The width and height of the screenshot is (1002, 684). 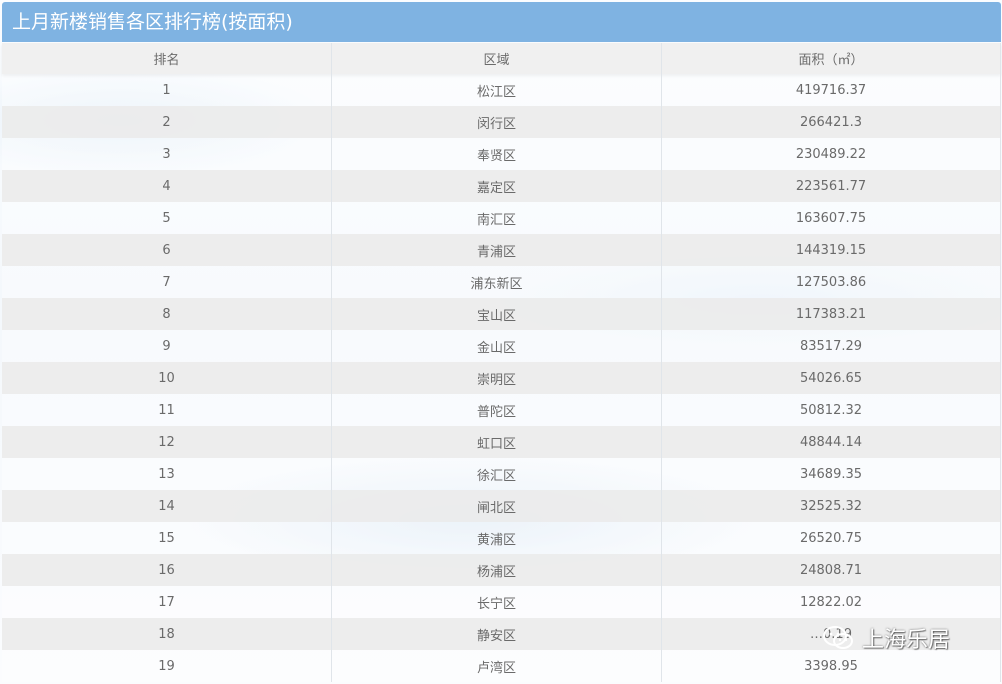 I want to click on cell-rank: 14, so click(x=167, y=506).